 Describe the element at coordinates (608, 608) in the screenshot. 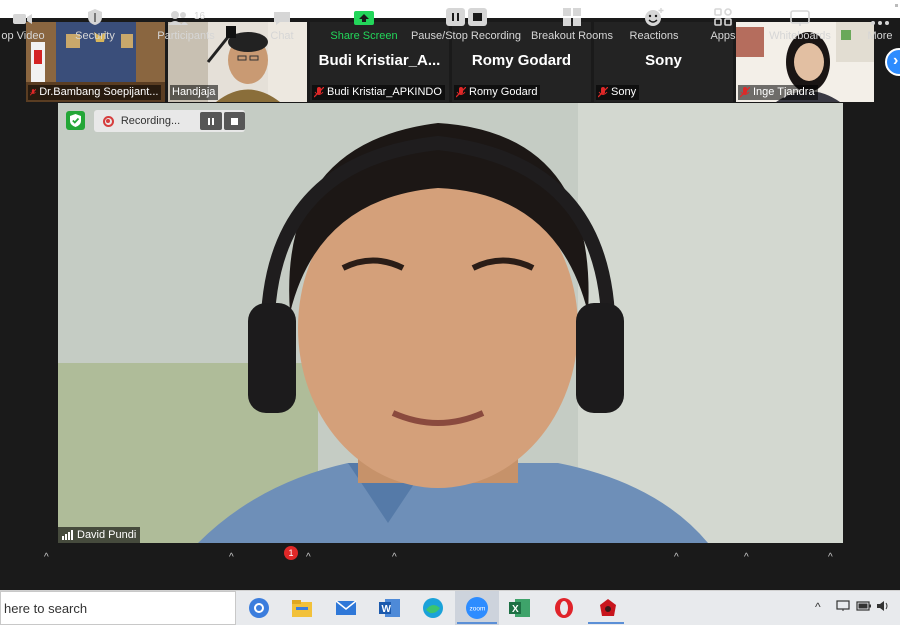

I see `game-icon` at that location.